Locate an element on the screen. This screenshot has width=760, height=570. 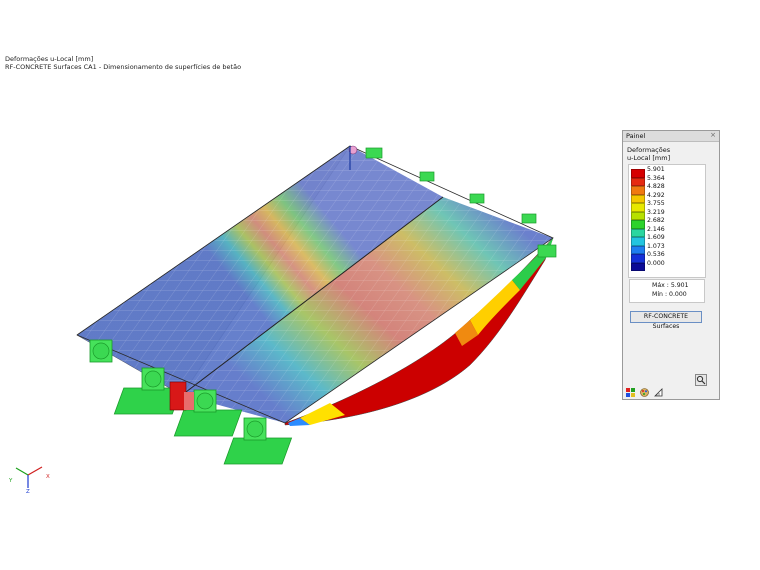
axis-triad: X Y Z is located at coordinates (29, 480).